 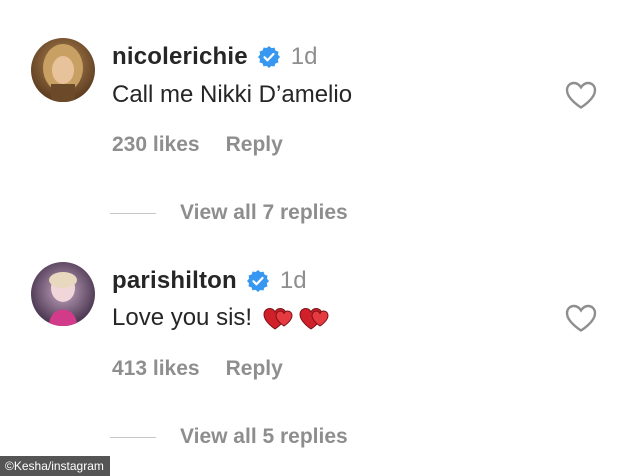 What do you see at coordinates (156, 369) in the screenshot?
I see `like-count: 413 likes` at bounding box center [156, 369].